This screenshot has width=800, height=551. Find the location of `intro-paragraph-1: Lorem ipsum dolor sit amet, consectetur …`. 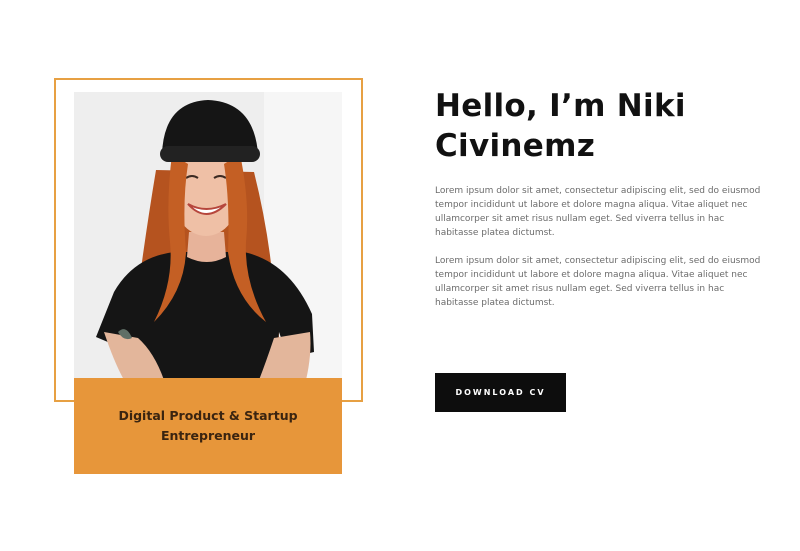

intro-paragraph-1: Lorem ipsum dolor sit amet, consectetur … is located at coordinates (598, 212).